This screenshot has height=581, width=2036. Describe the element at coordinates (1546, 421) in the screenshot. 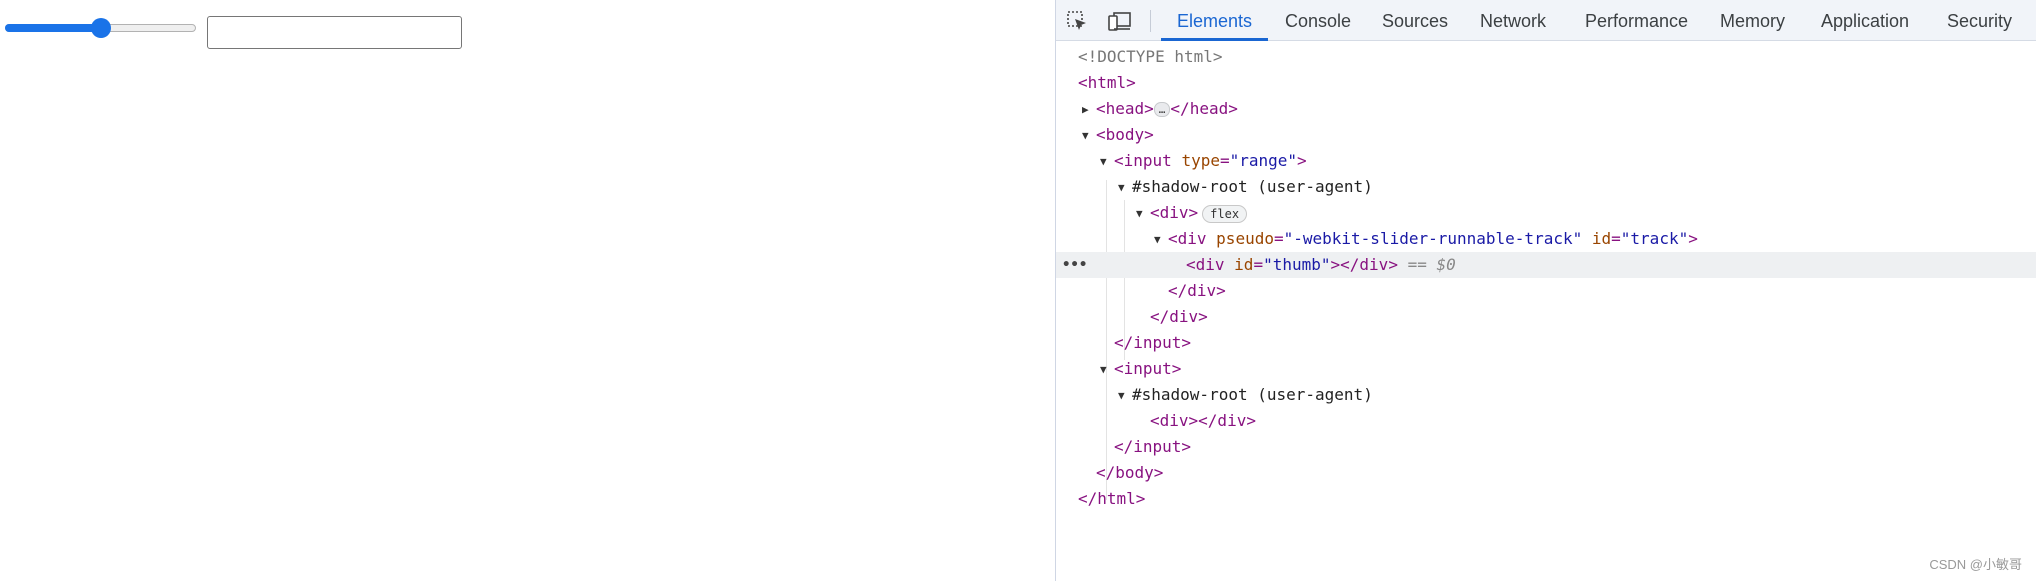

I see `dom-node-empty-div: <div></div>` at that location.